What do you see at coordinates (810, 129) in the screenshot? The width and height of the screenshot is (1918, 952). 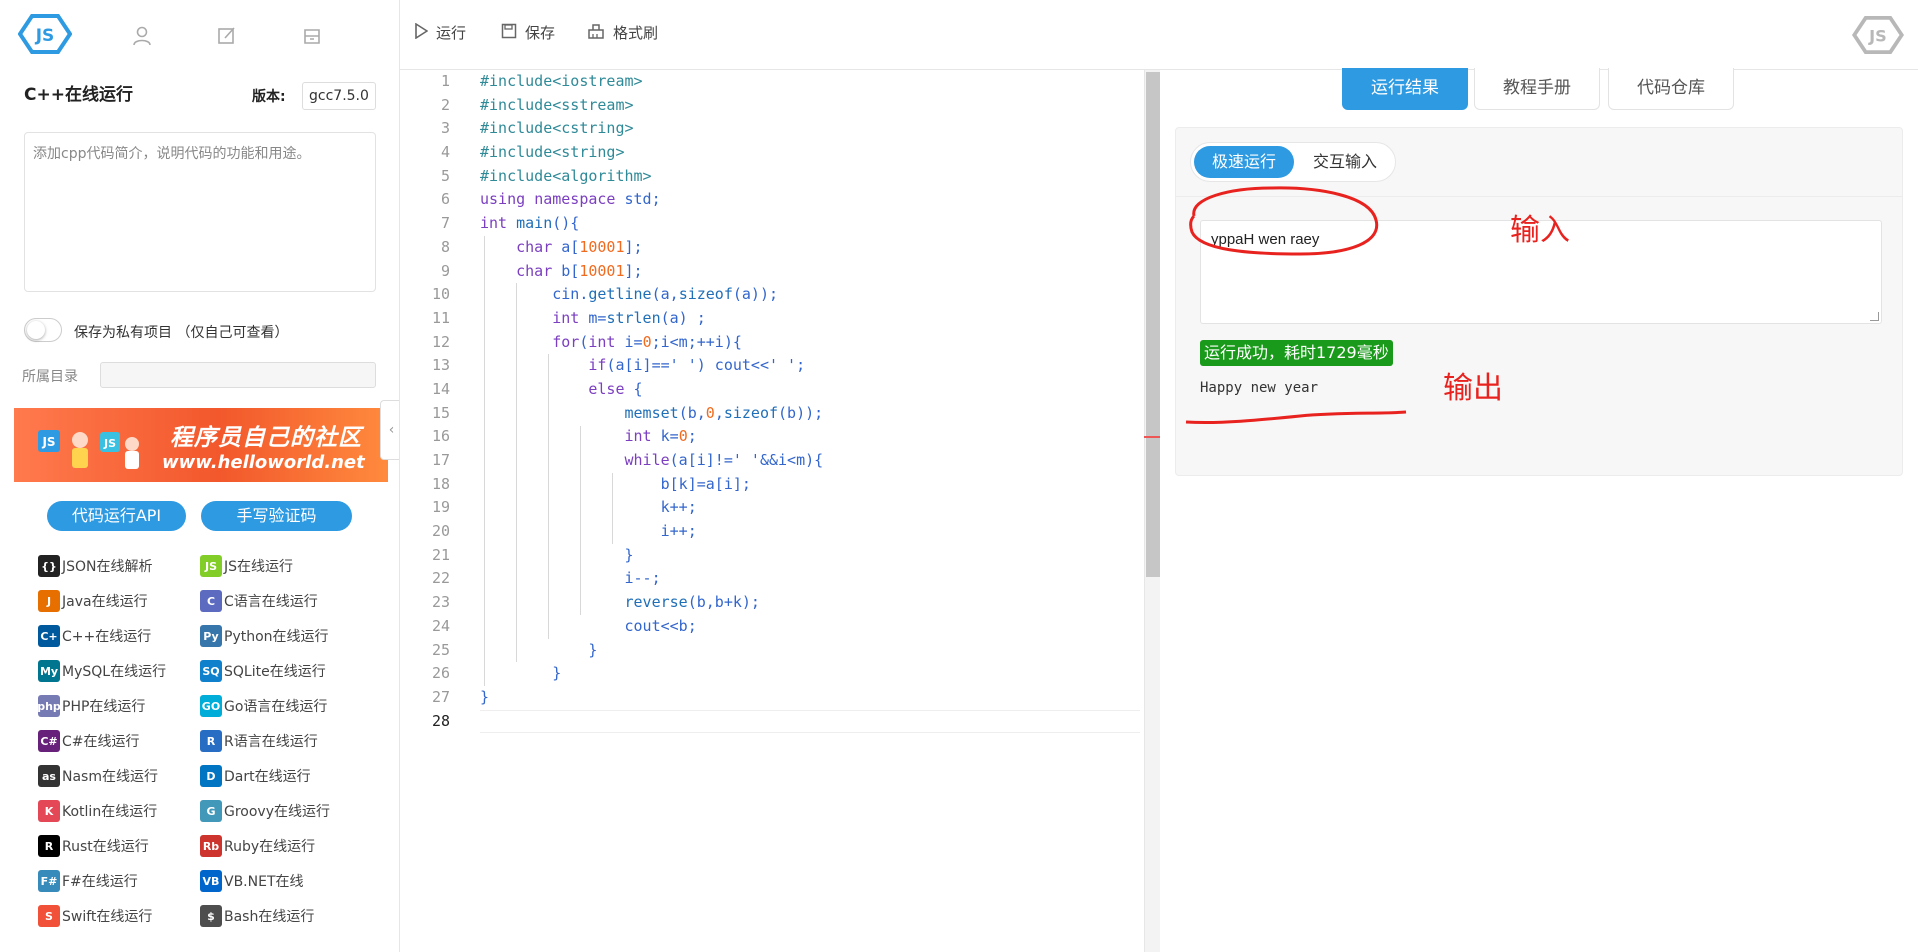 I see `code-line: #include<cstring>` at bounding box center [810, 129].